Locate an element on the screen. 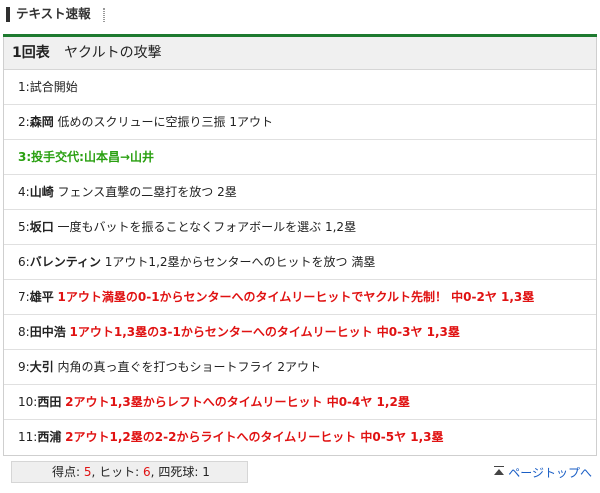 The height and width of the screenshot is (493, 600). arrow-up-icon is located at coordinates (499, 470).